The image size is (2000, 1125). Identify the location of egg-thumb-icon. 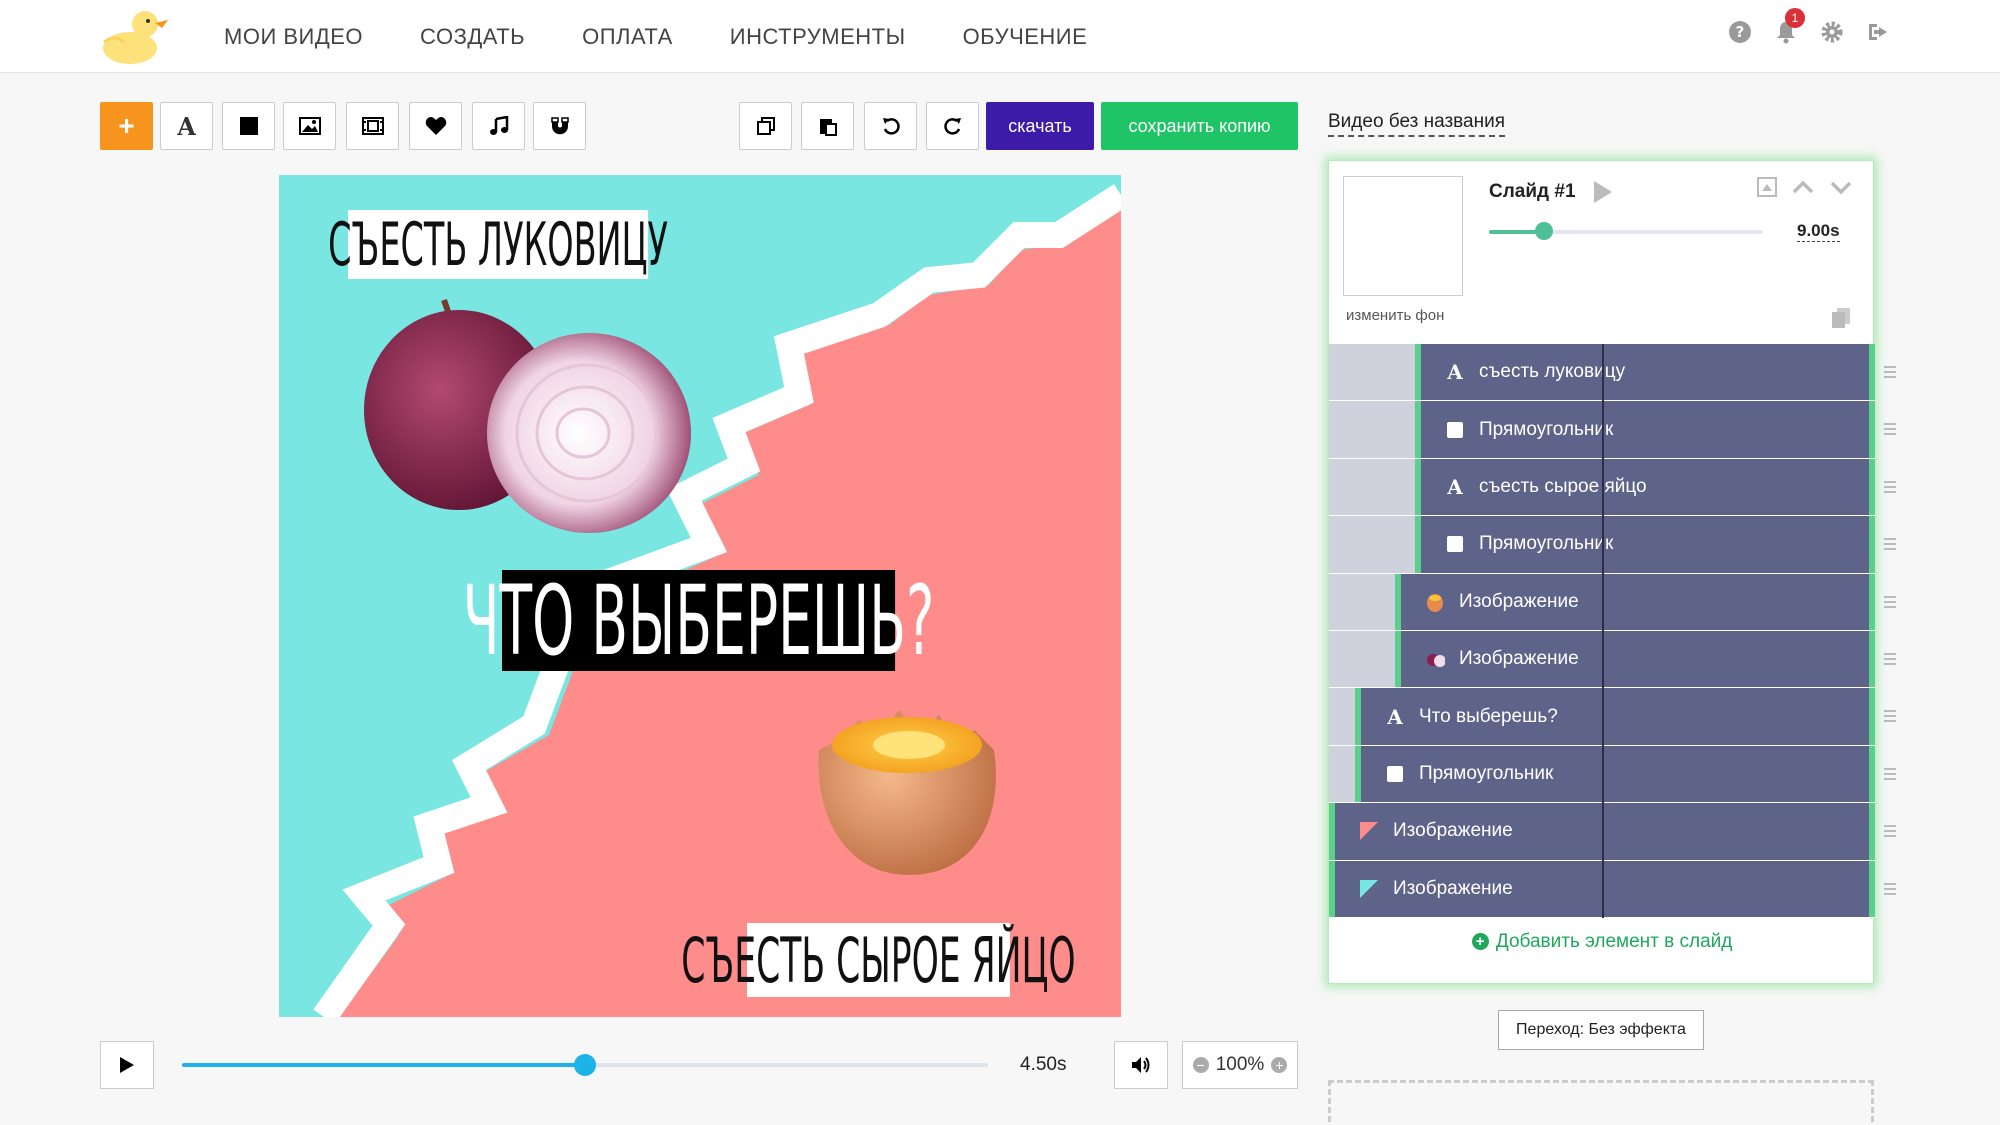
(1435, 602).